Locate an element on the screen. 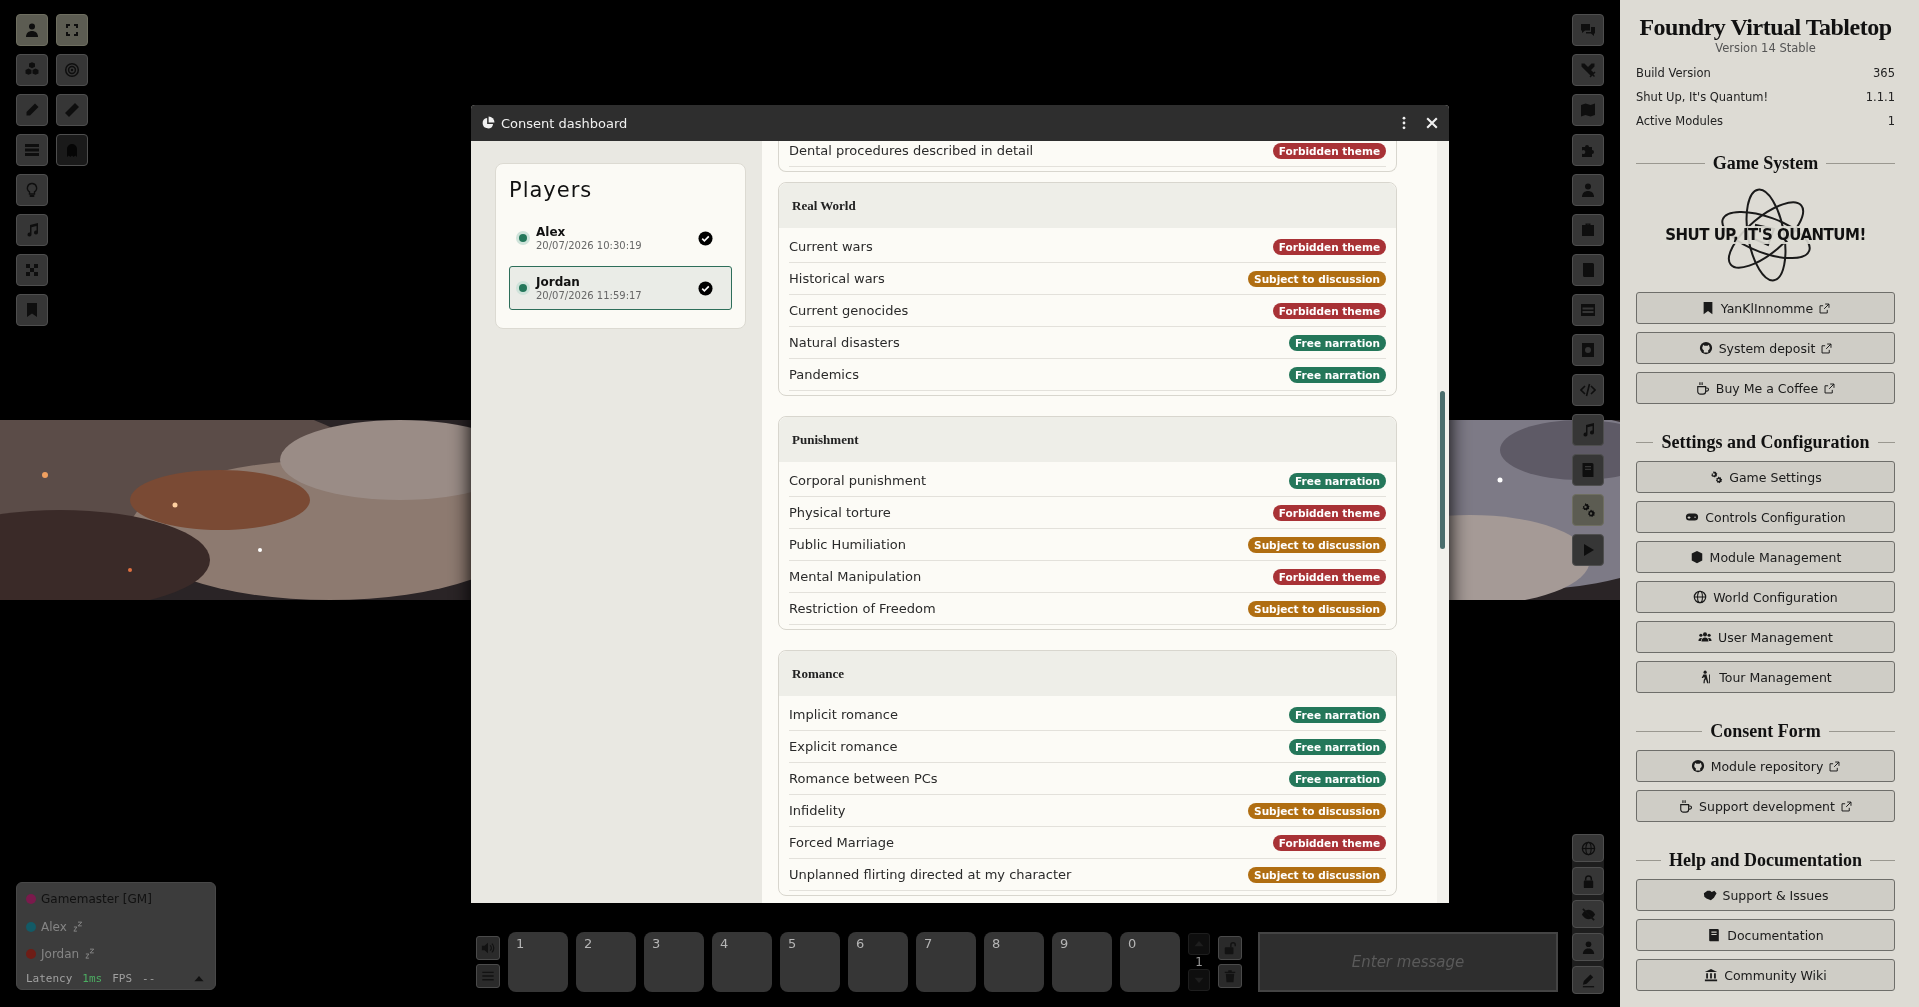 The height and width of the screenshot is (1007, 1919). users-icon is located at coordinates (1705, 637).